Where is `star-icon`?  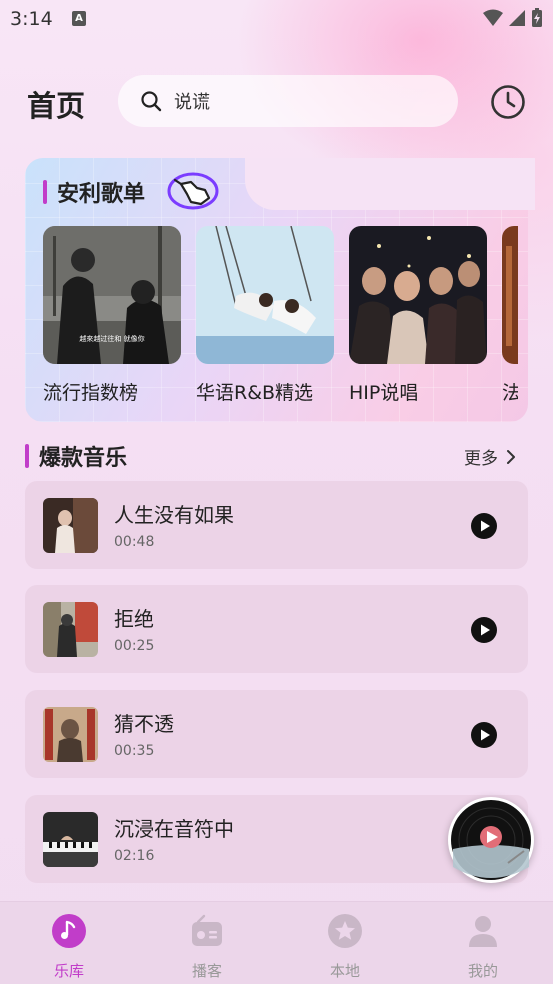
star-icon is located at coordinates (345, 931).